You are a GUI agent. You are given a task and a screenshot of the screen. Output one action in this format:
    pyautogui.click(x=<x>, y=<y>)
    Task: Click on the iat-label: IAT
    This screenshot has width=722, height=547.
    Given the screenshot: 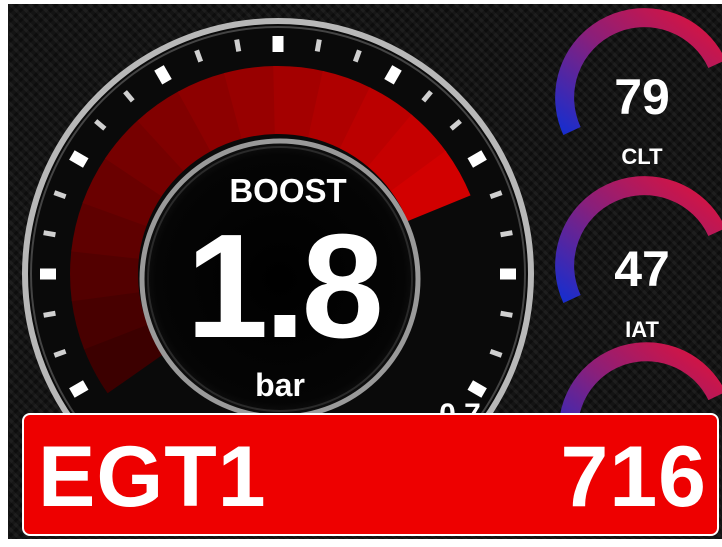 What is the action you would take?
    pyautogui.click(x=642, y=329)
    